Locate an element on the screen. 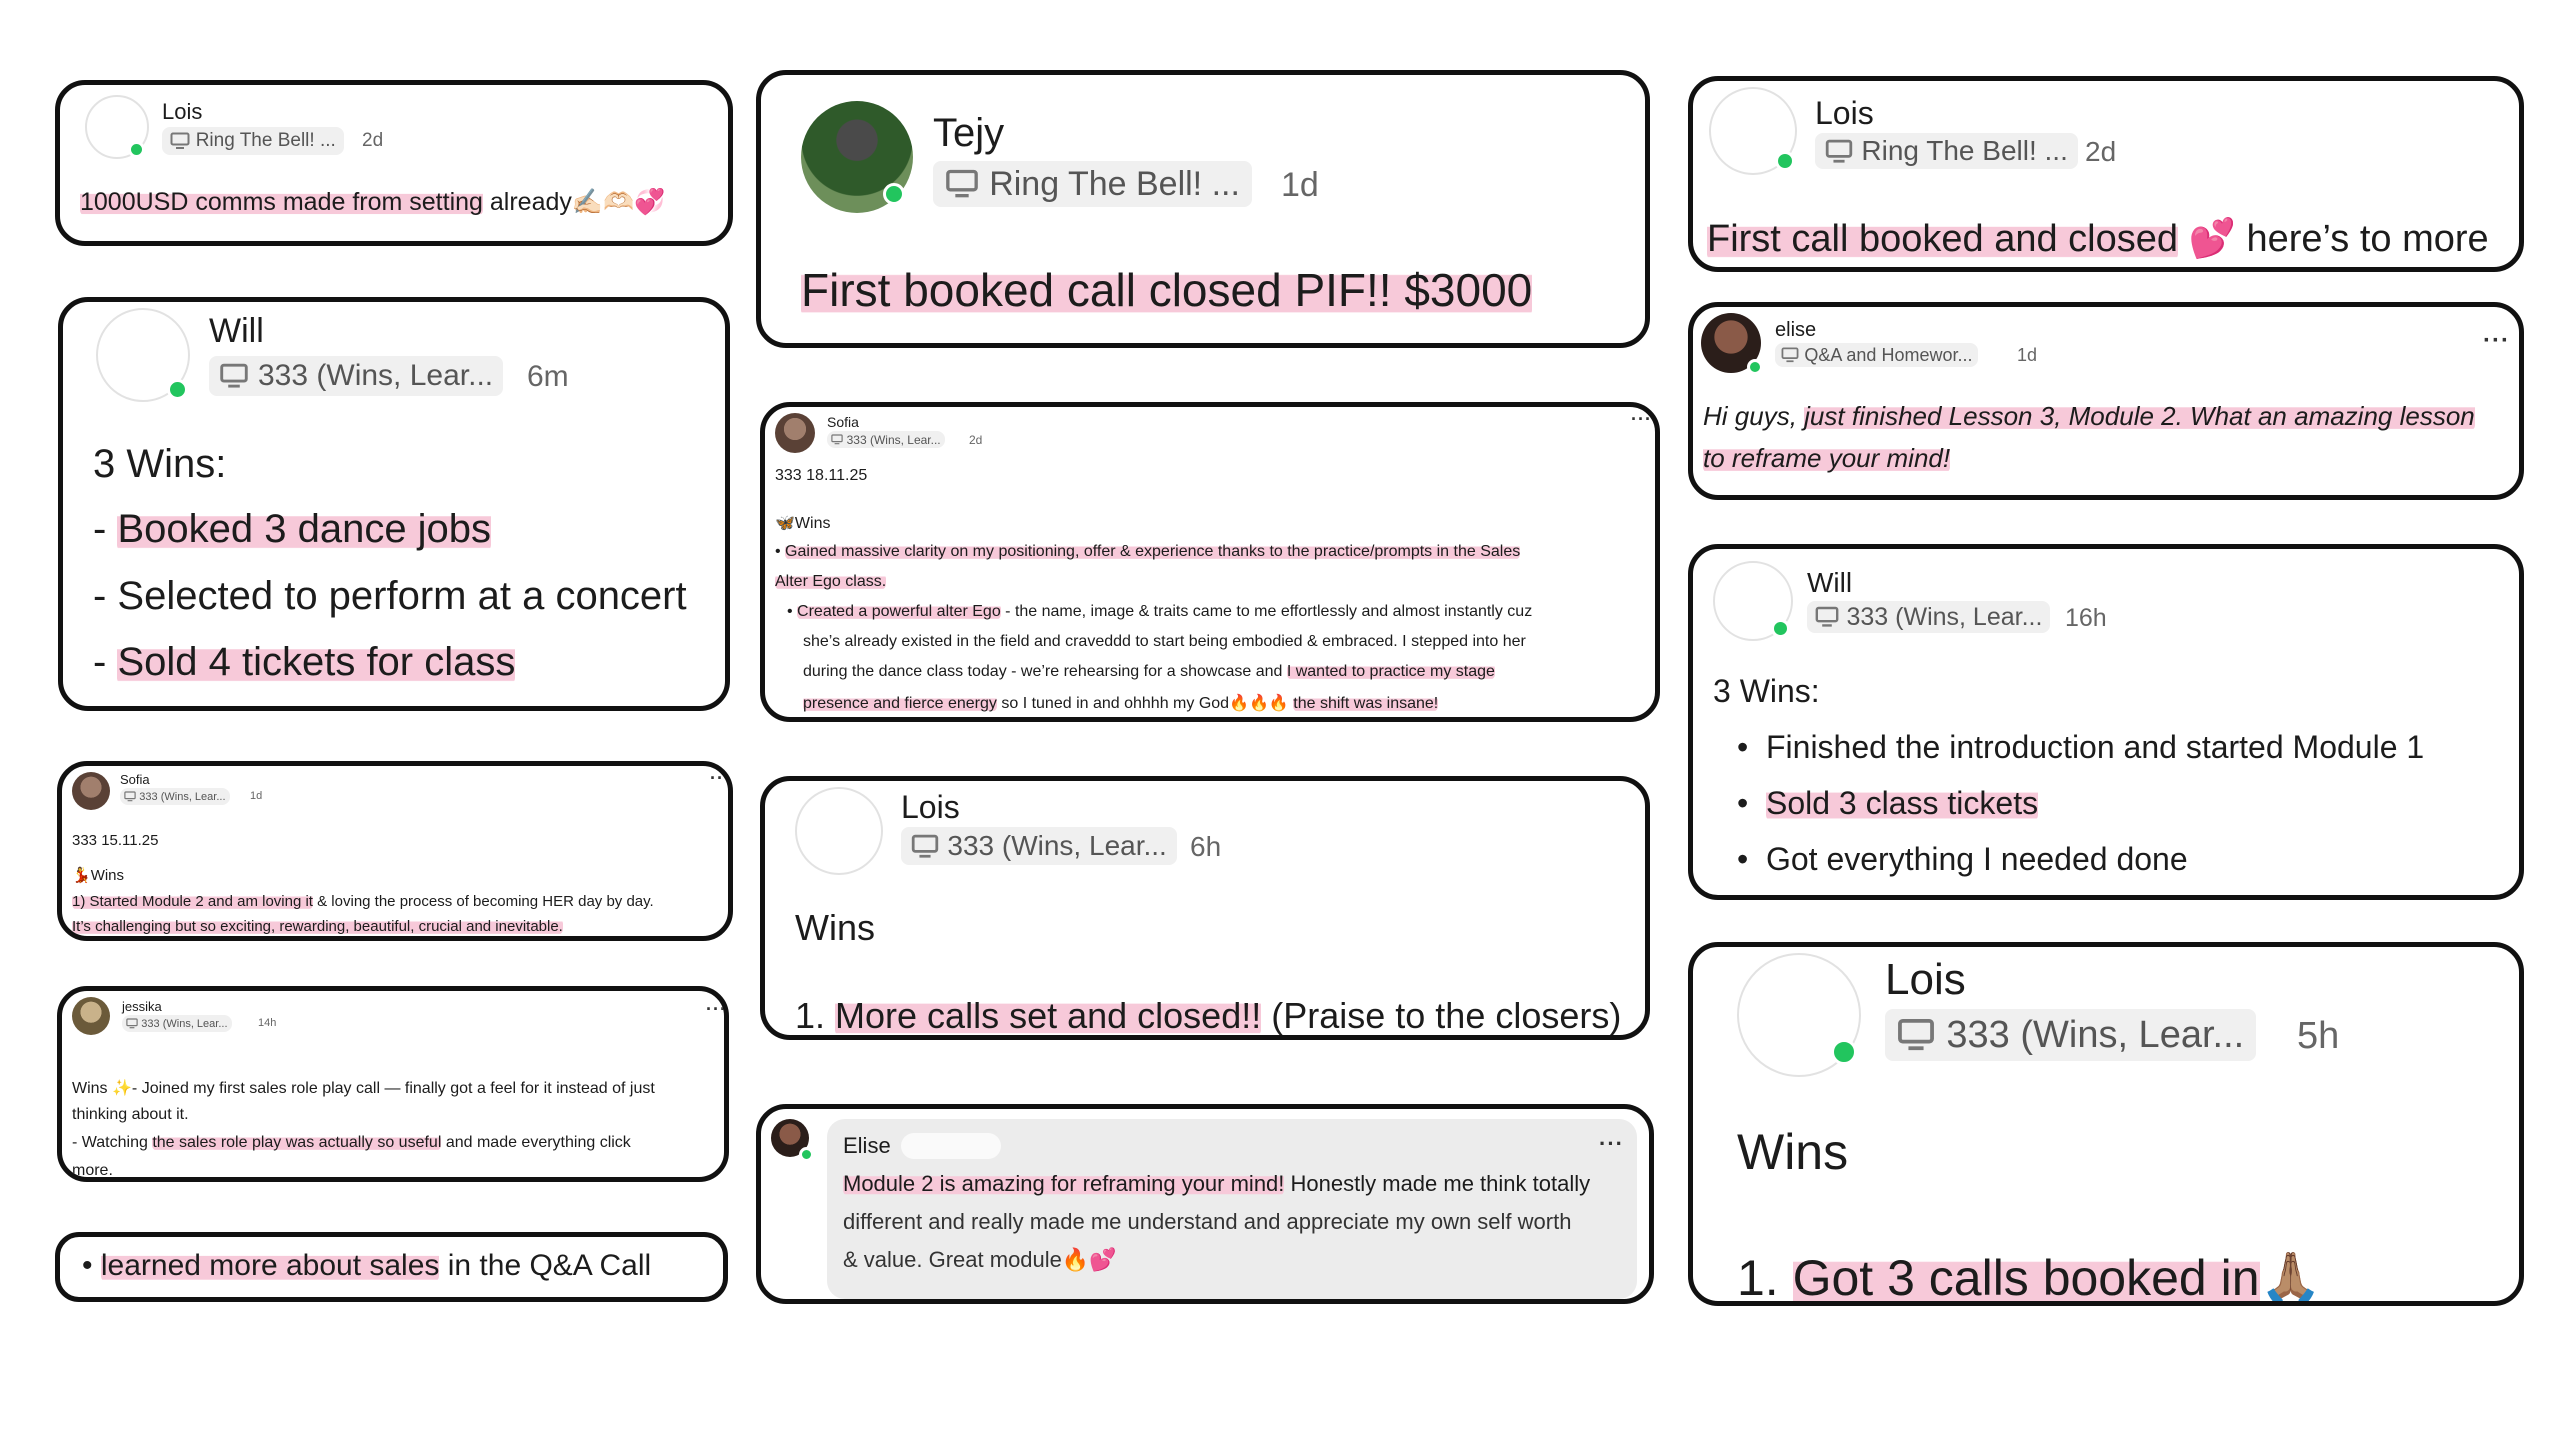 The height and width of the screenshot is (1439, 2560). emoji: 💕 is located at coordinates (2207, 239).